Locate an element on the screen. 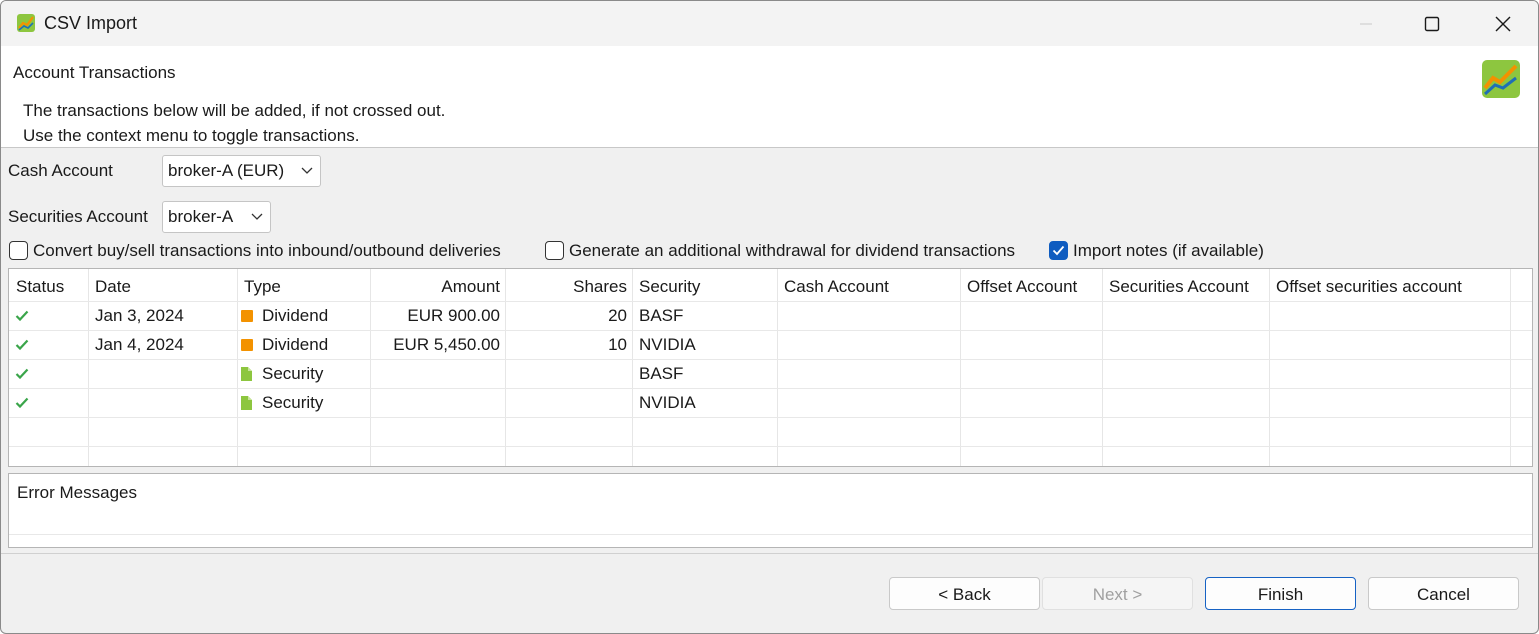 The width and height of the screenshot is (1539, 634). close-icon is located at coordinates (1503, 23).